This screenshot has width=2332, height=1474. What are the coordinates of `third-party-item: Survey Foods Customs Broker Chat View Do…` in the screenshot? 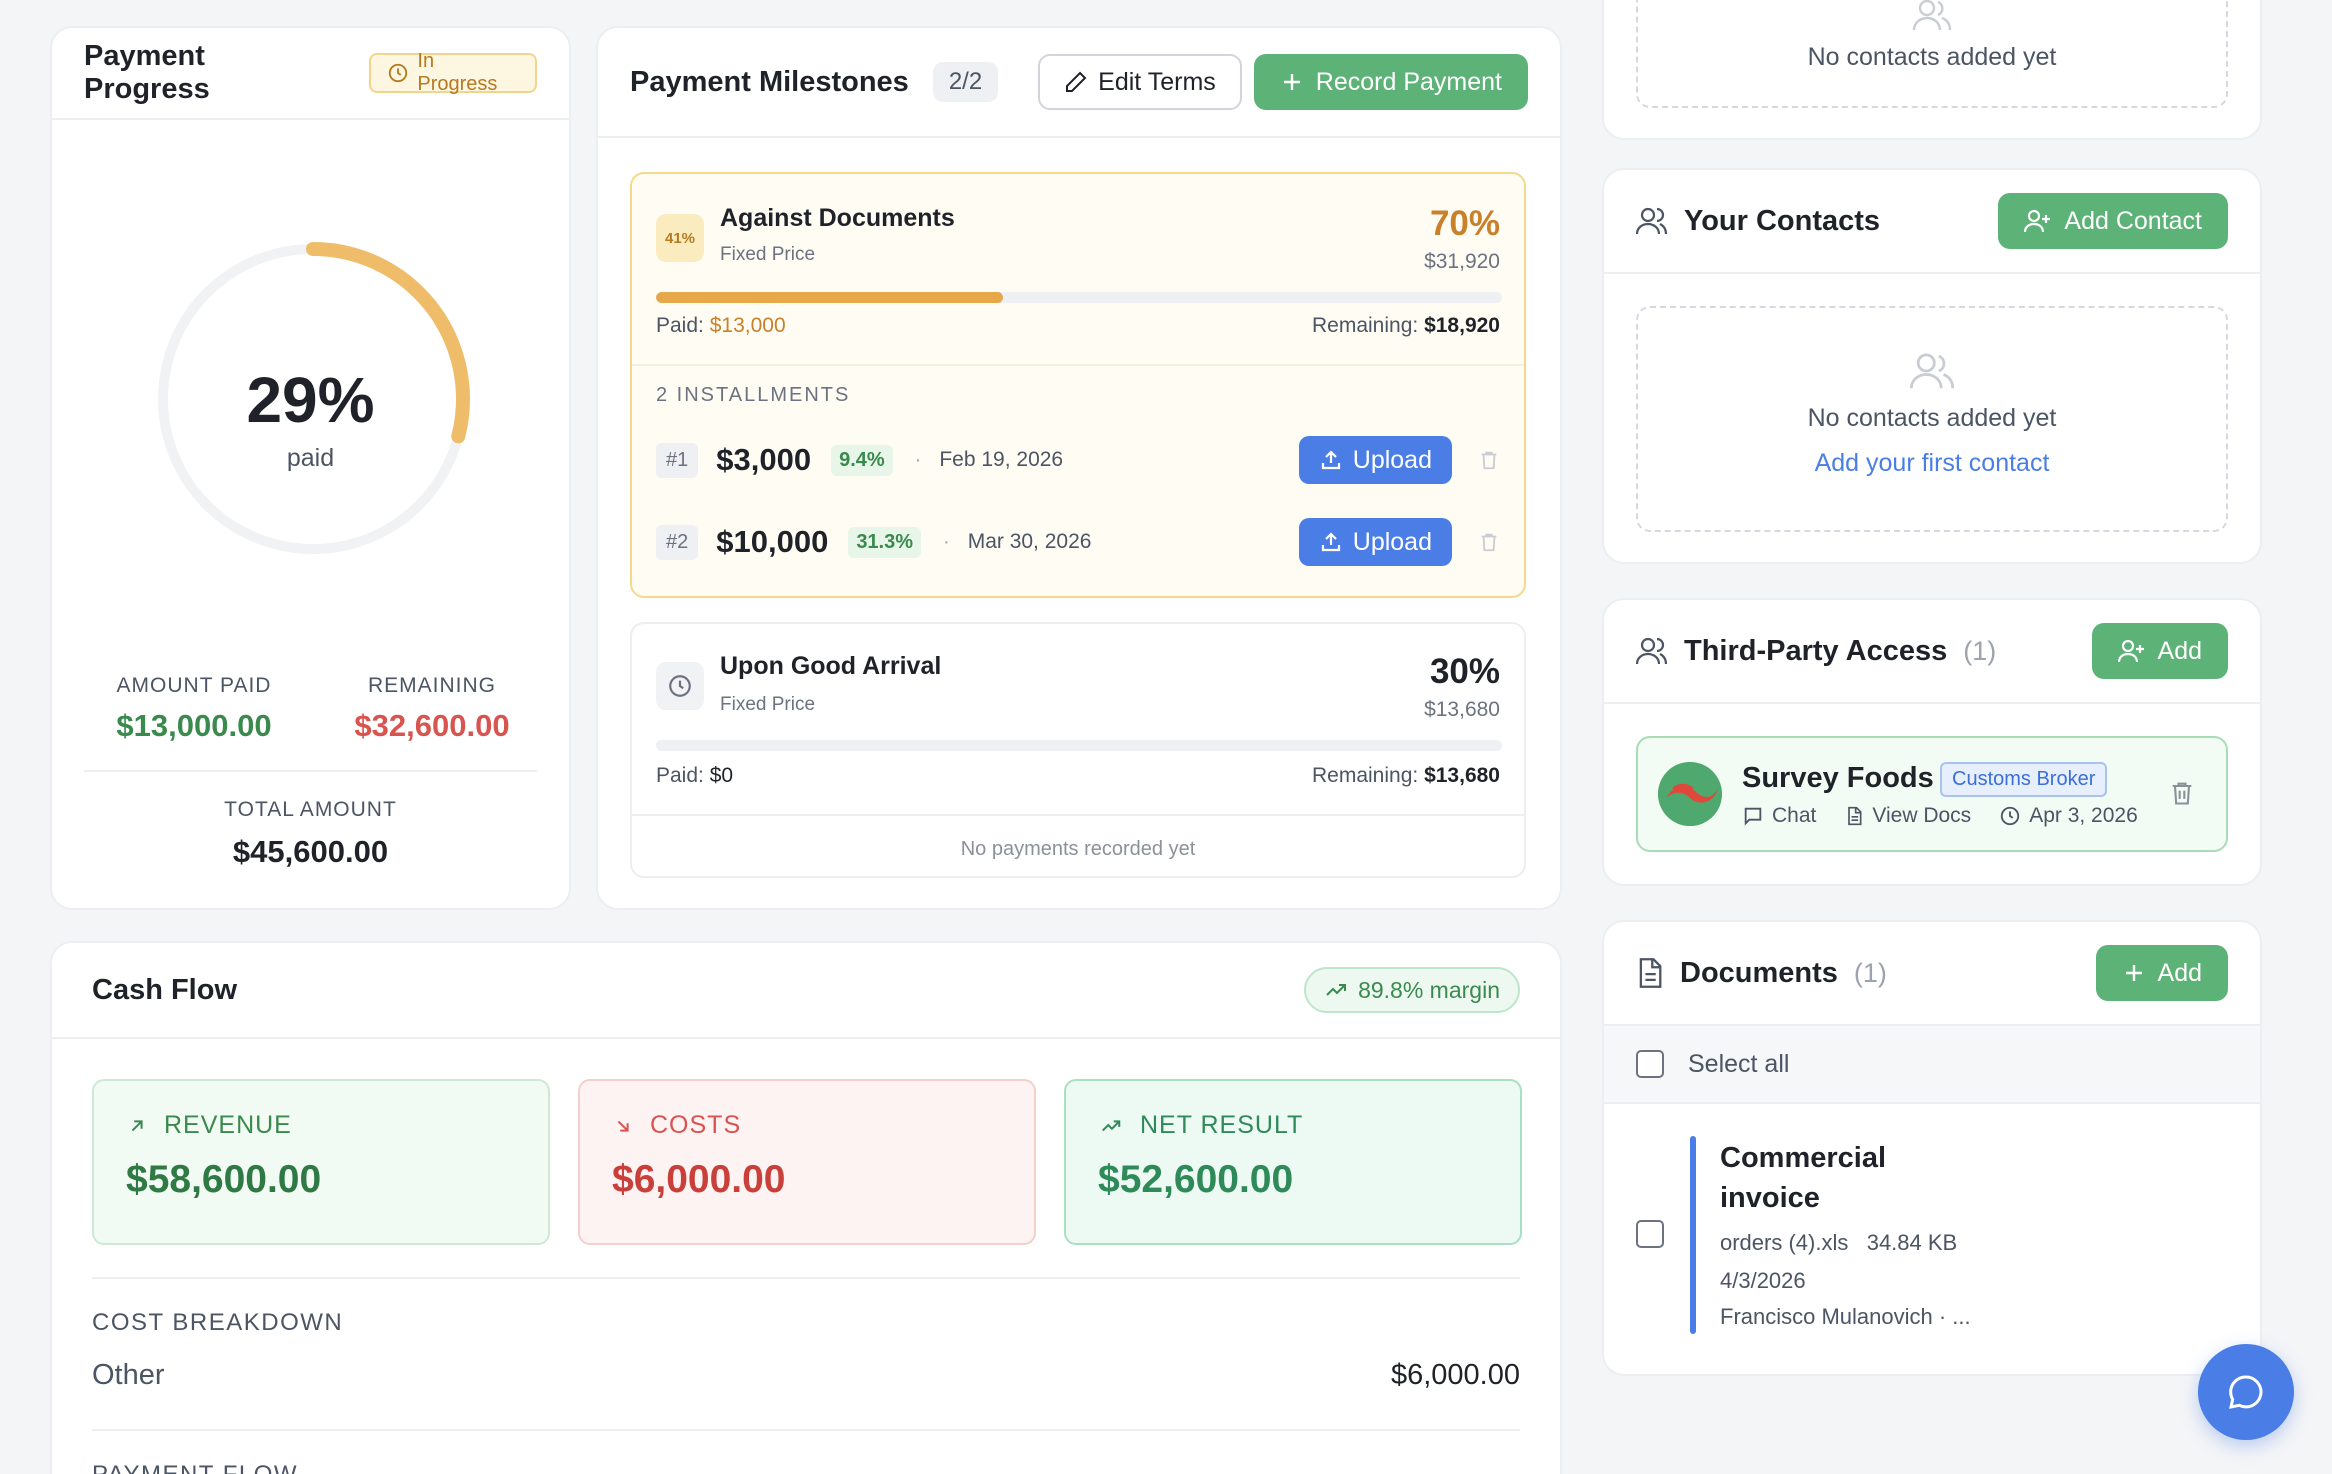 It's located at (1932, 794).